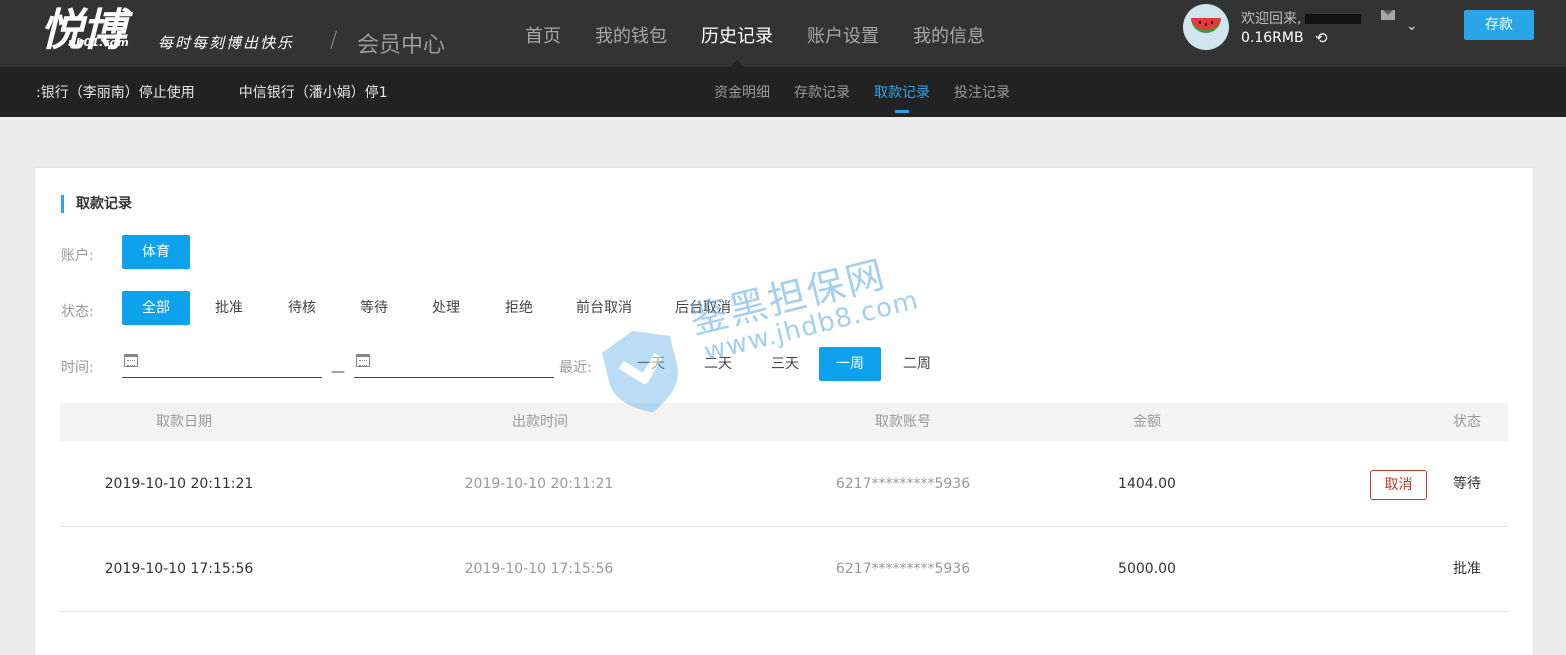 The height and width of the screenshot is (655, 1566). What do you see at coordinates (401, 45) in the screenshot?
I see `section-title: 会员中心` at bounding box center [401, 45].